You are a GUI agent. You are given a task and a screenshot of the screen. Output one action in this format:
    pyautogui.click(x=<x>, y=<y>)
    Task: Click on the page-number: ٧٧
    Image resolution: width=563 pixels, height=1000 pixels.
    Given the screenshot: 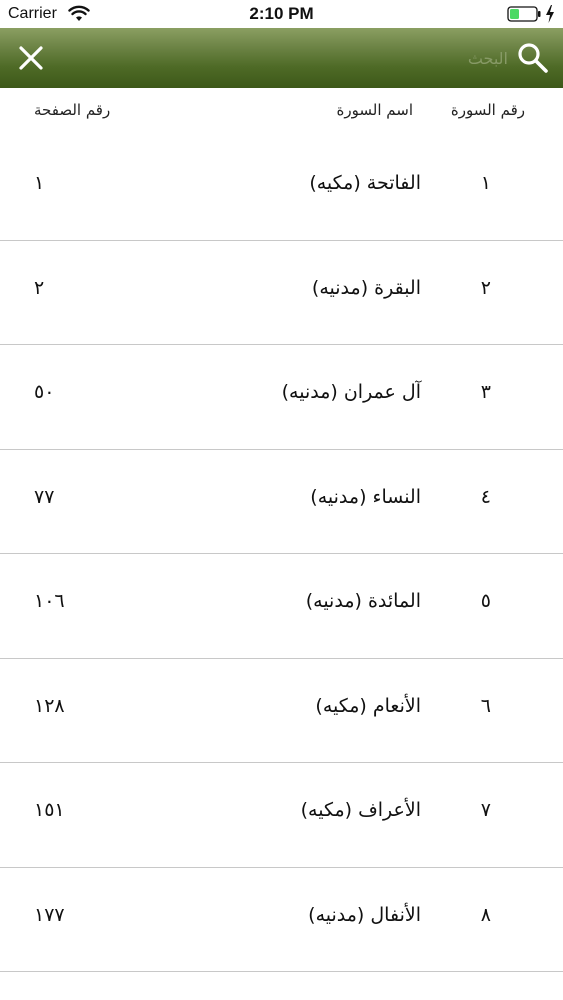 What is the action you would take?
    pyautogui.click(x=44, y=496)
    